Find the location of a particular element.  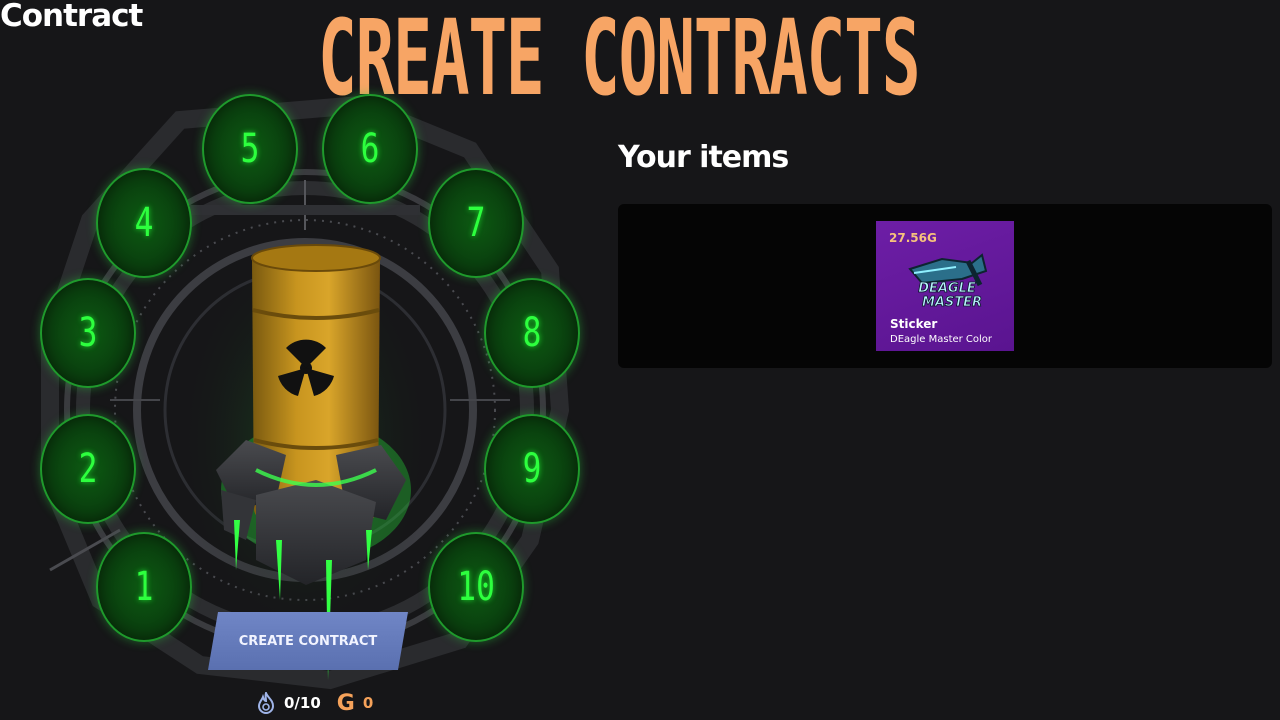

flame-icon is located at coordinates (266, 703).